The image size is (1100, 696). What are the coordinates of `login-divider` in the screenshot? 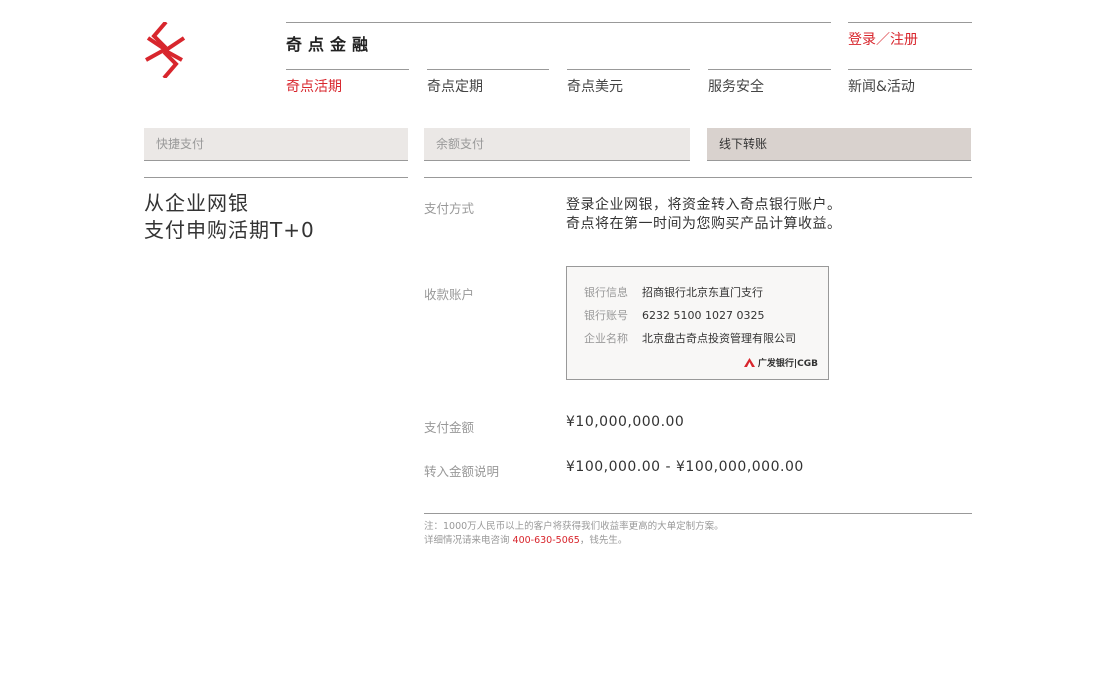 It's located at (910, 22).